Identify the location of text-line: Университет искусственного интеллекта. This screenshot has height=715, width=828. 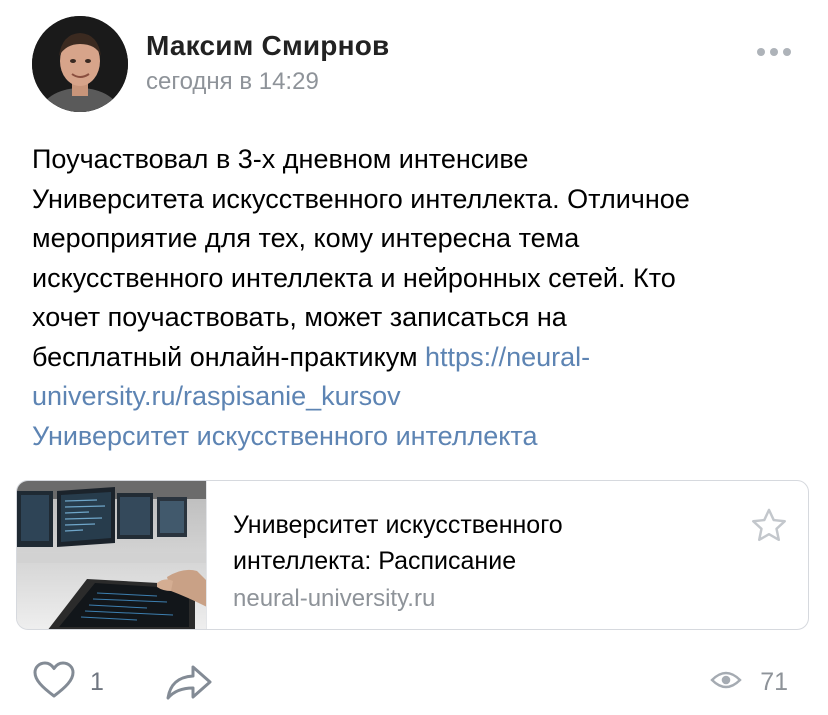
(417, 437).